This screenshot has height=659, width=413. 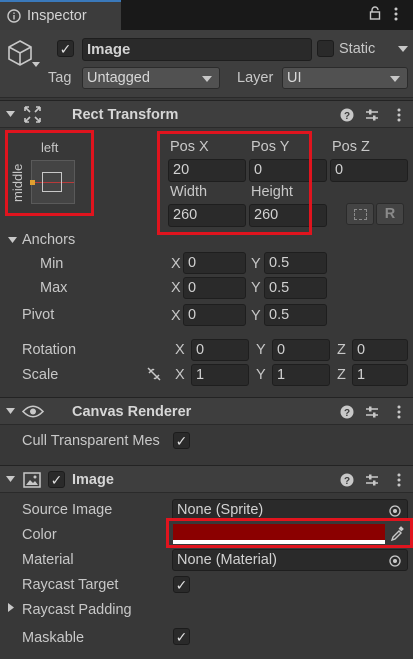 What do you see at coordinates (176, 288) in the screenshot?
I see `max-x-axis: X` at bounding box center [176, 288].